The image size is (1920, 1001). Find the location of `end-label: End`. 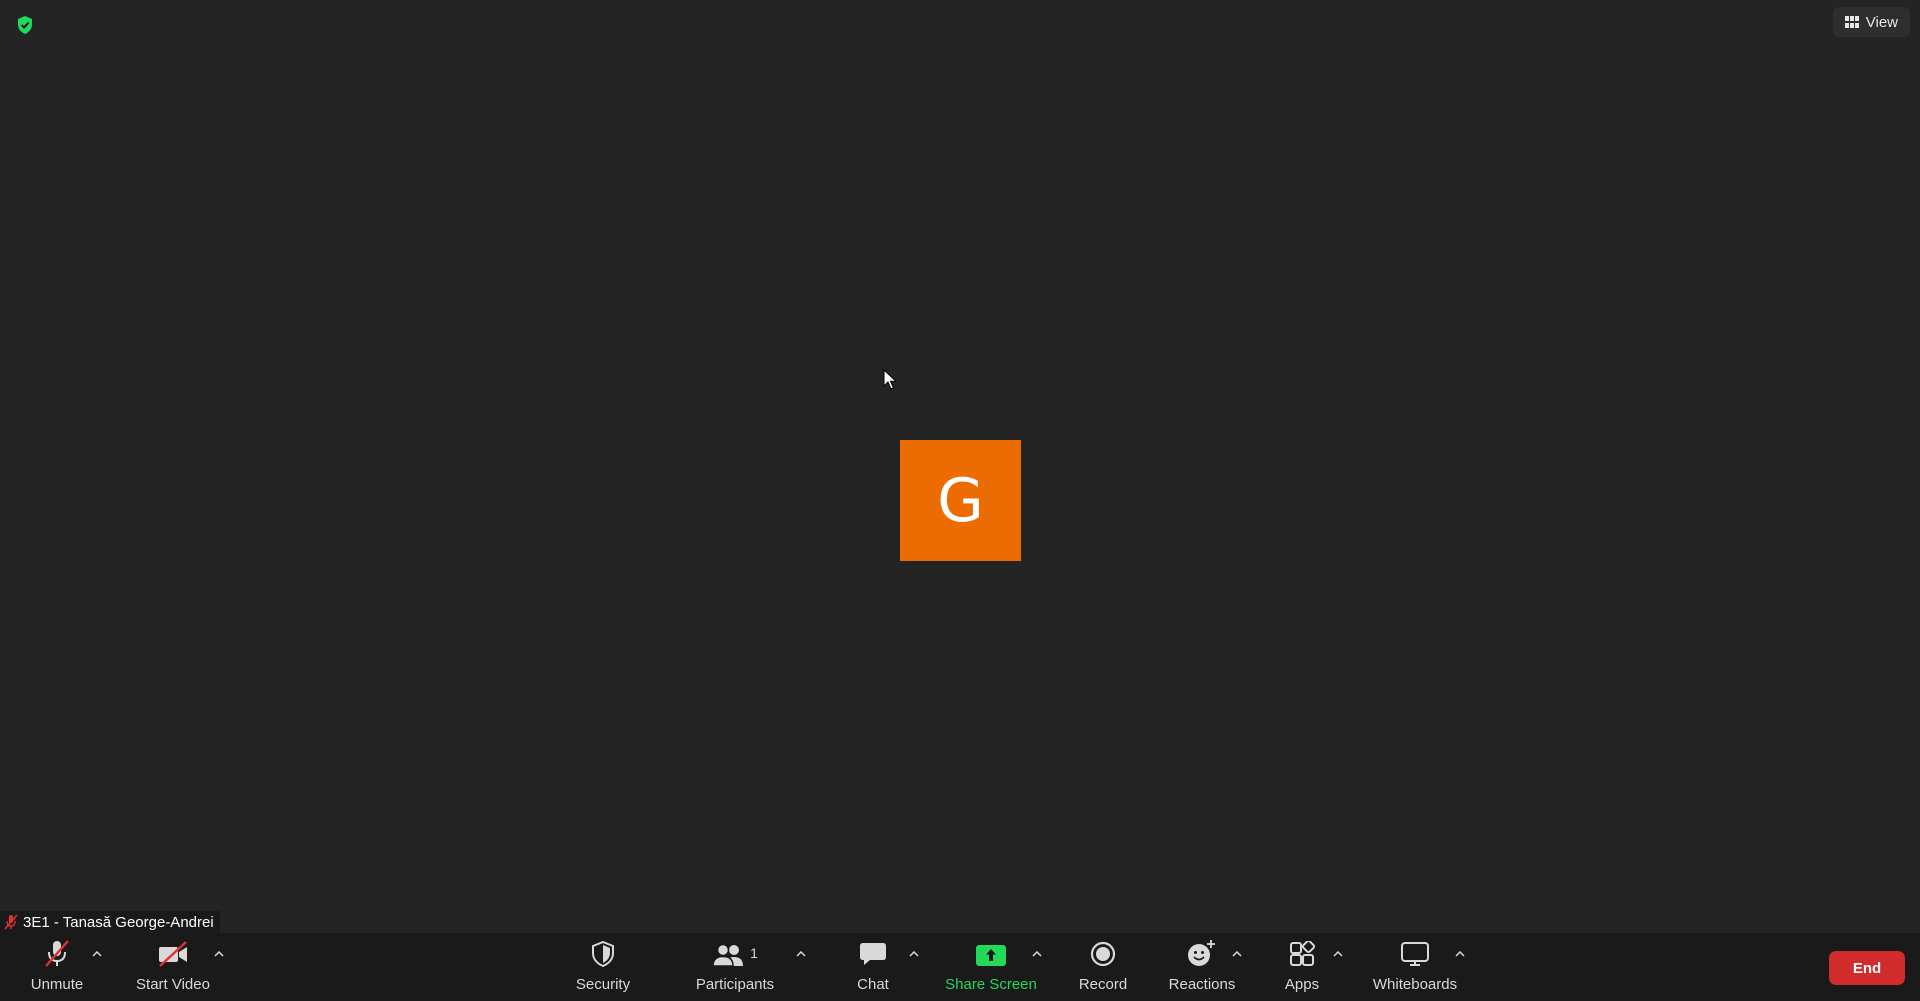

end-label: End is located at coordinates (1867, 968).